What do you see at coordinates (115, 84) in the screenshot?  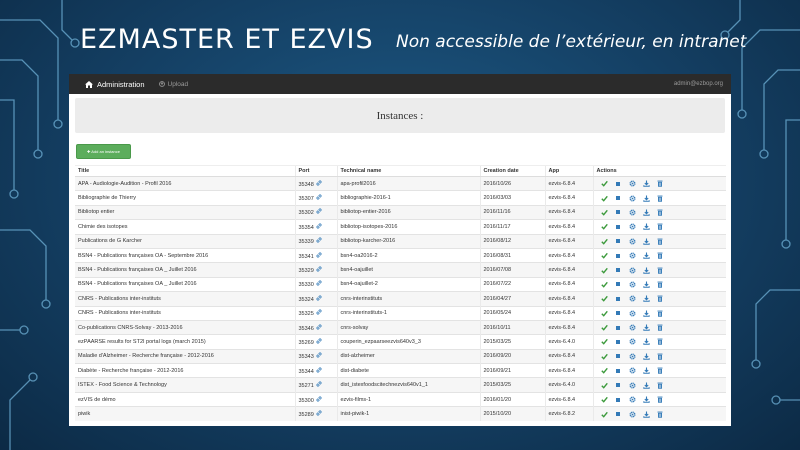 I see `nav-brand: Administration` at bounding box center [115, 84].